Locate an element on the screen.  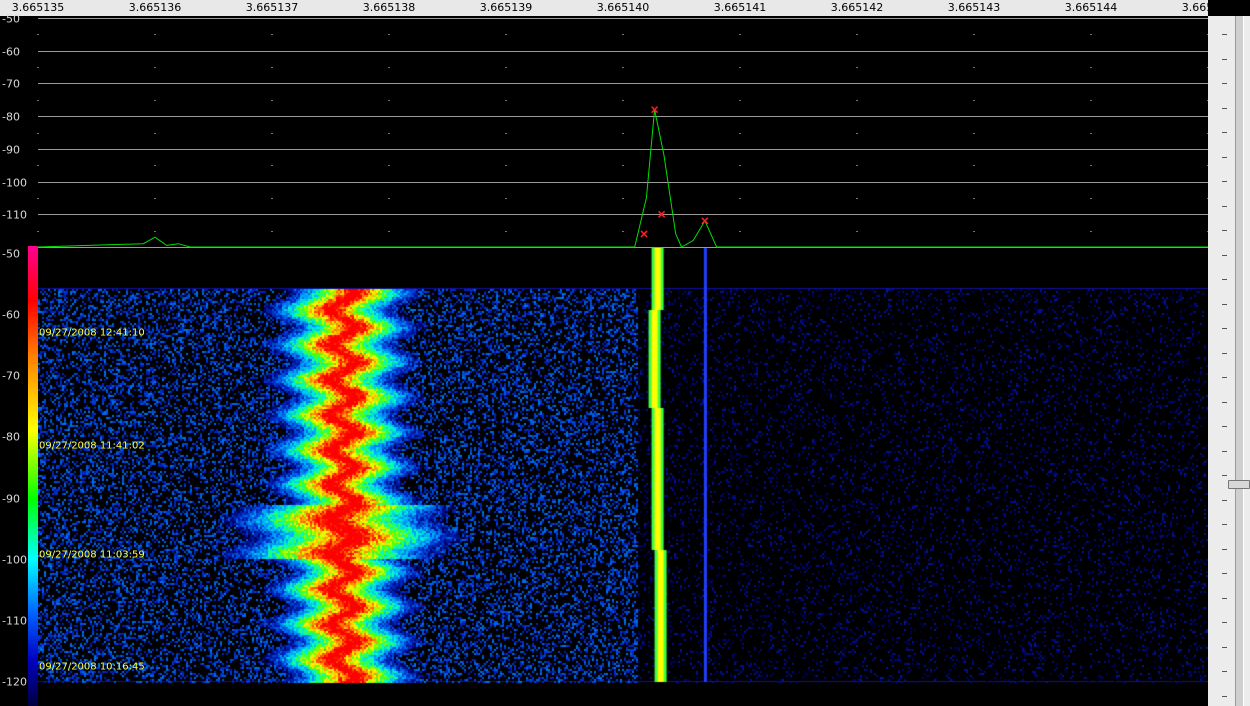
timestamp-label: 09/27/2008 10:16:45 is located at coordinates (92, 667).